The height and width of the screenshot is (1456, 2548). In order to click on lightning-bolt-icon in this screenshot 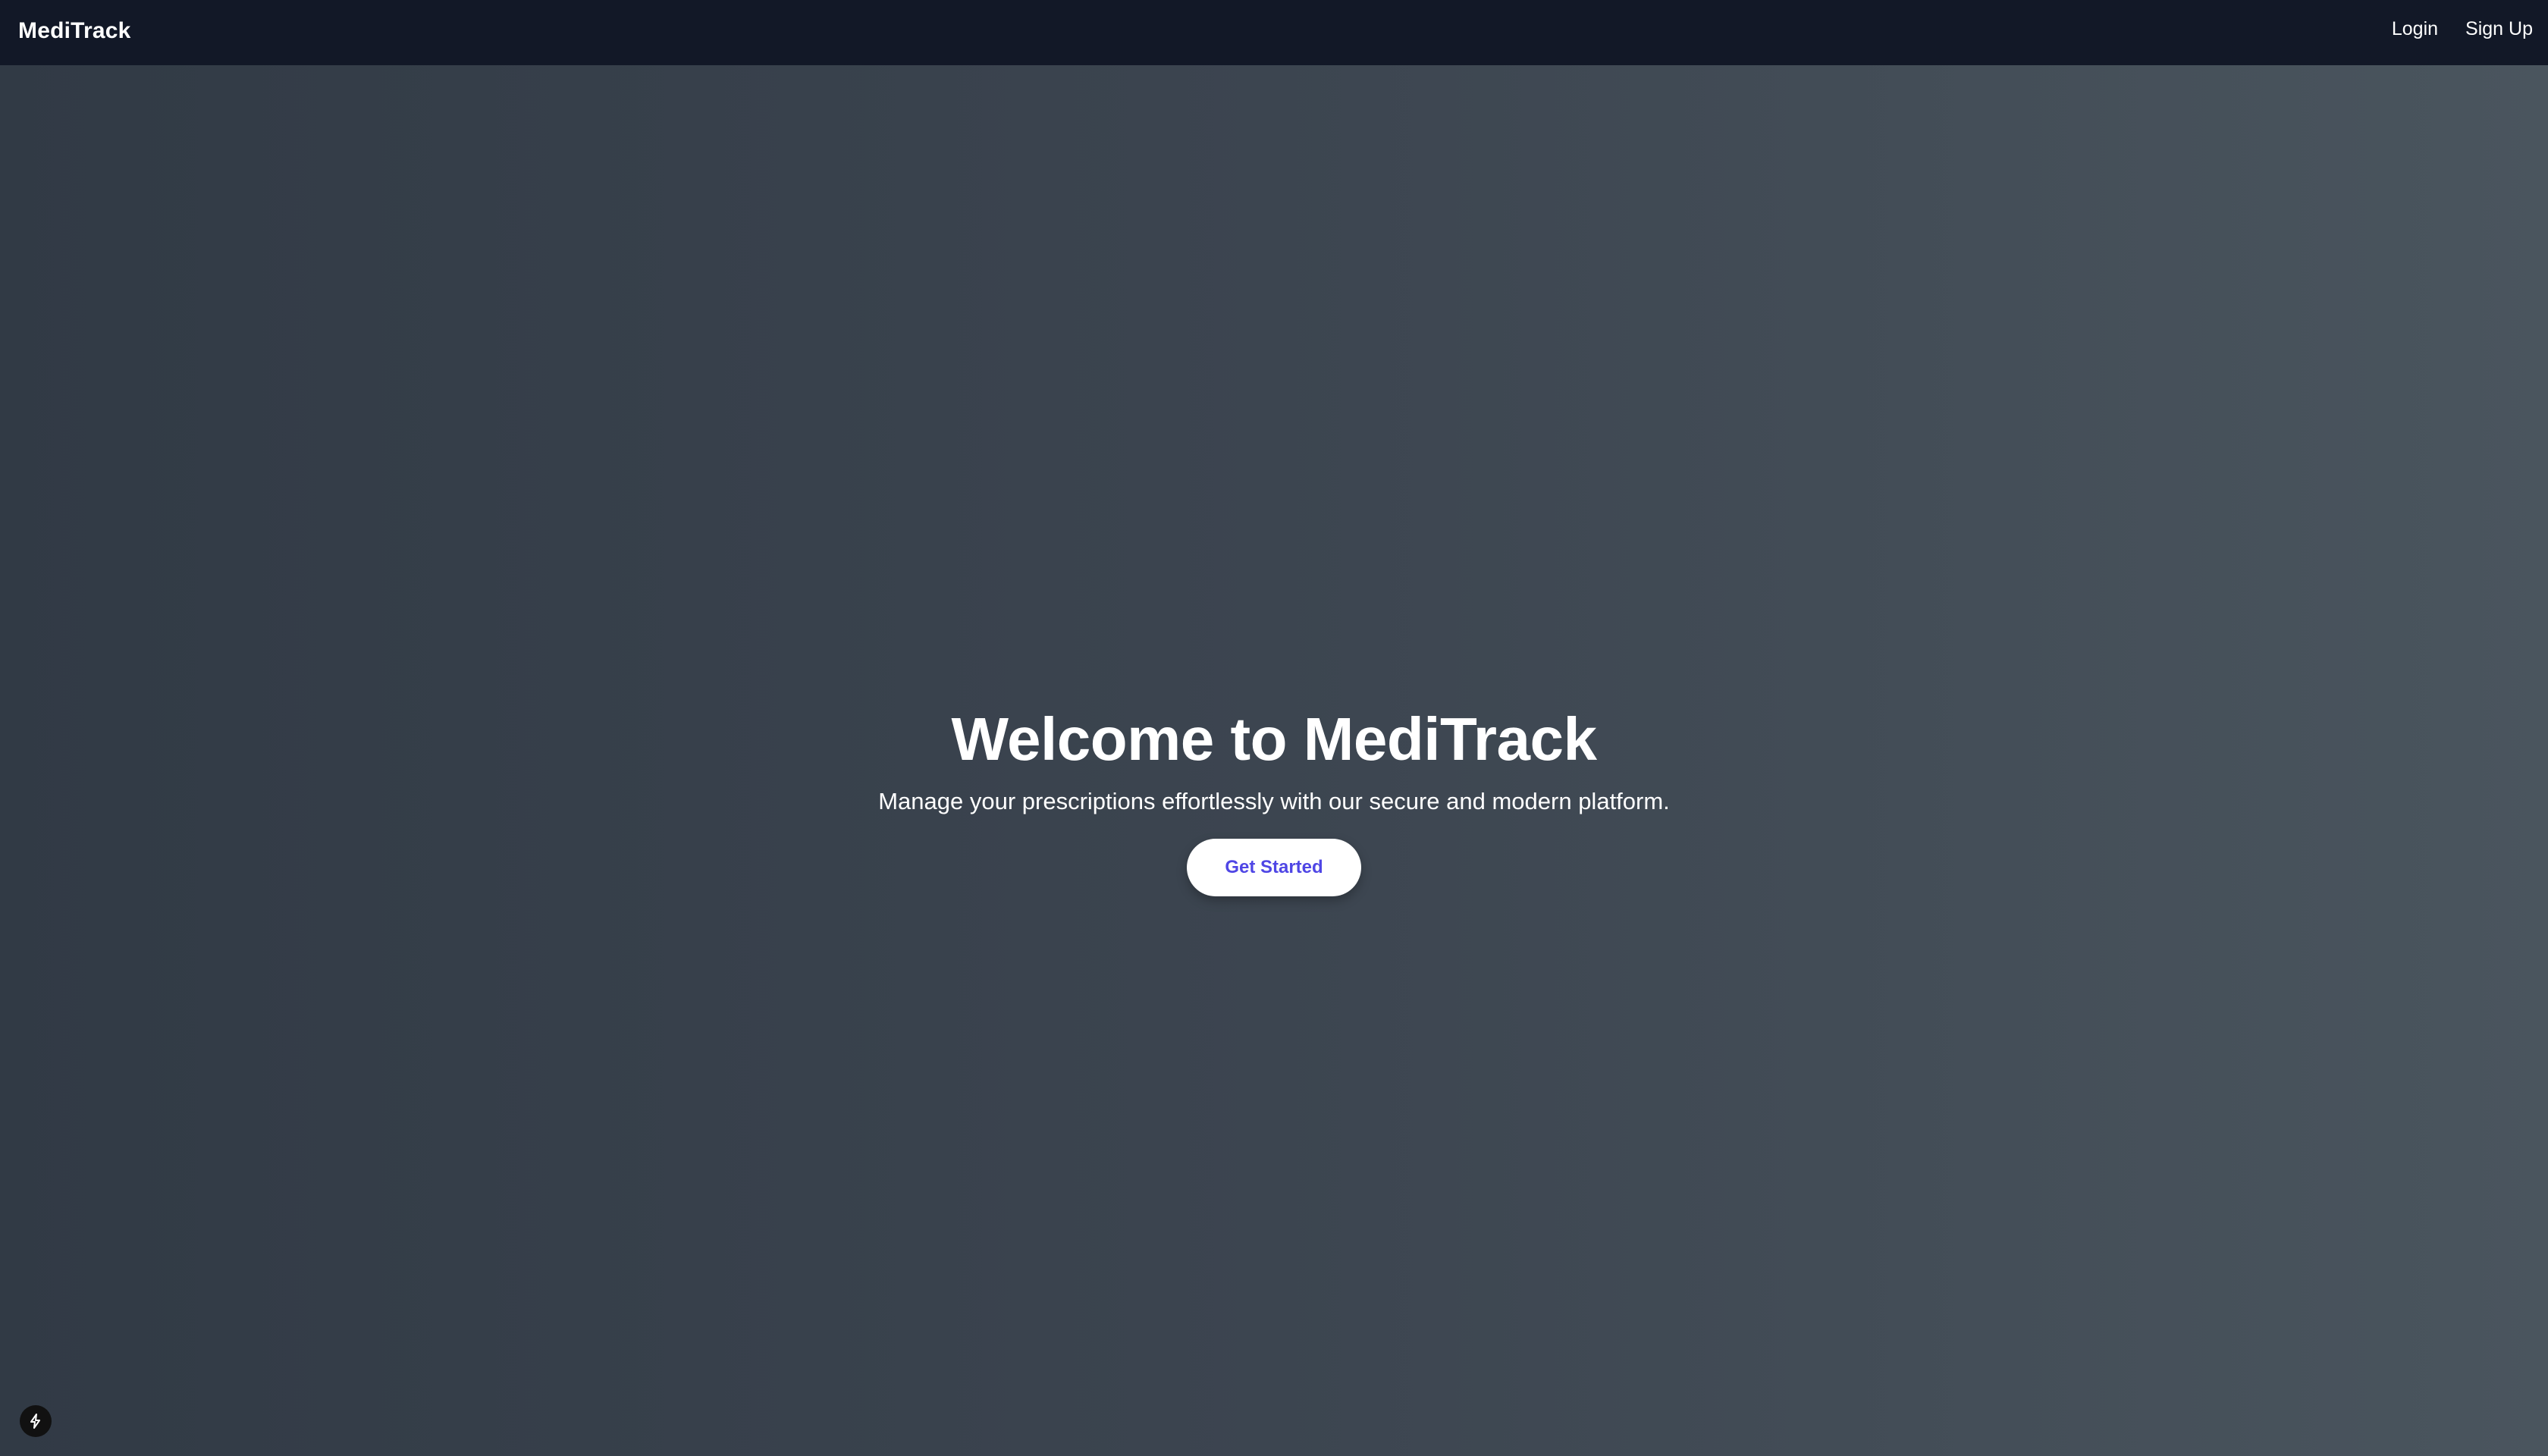, I will do `click(36, 1421)`.